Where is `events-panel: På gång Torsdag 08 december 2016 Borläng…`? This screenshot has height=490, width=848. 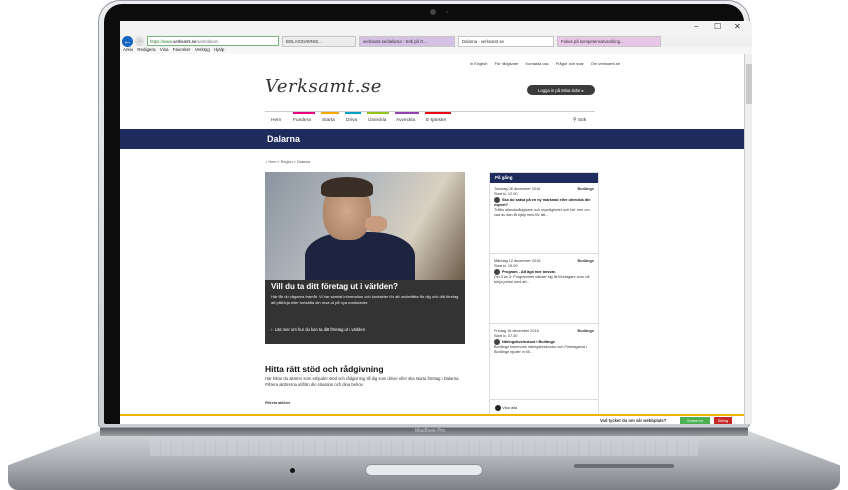 events-panel: På gång Torsdag 08 december 2016 Borläng… is located at coordinates (544, 296).